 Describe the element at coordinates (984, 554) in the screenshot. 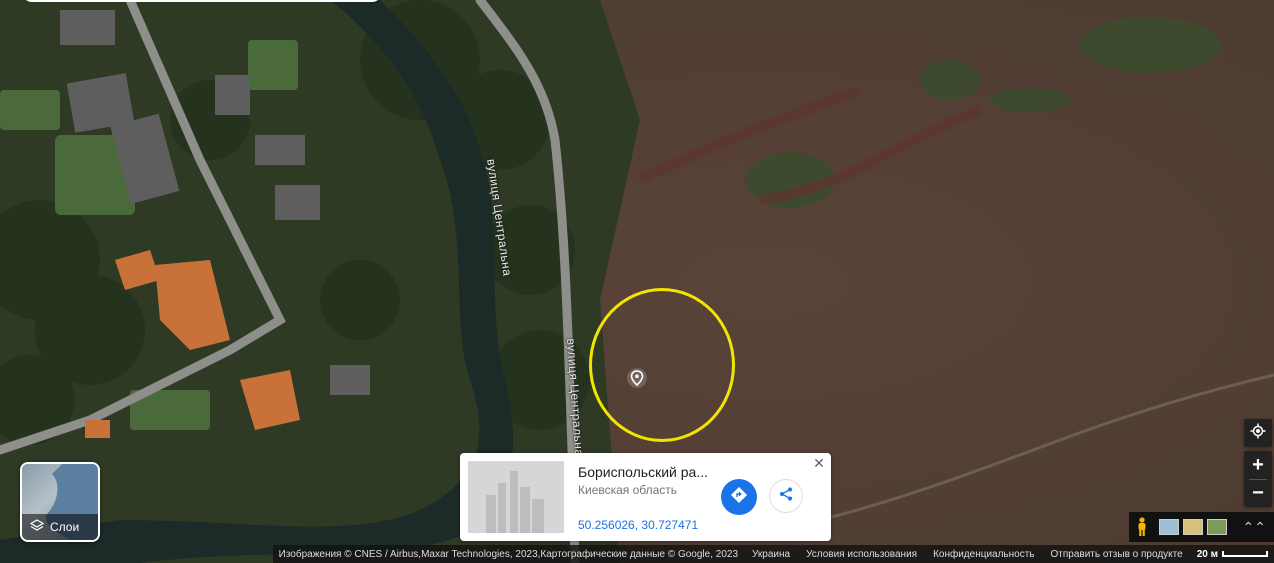

I see `privacy-link: Конфиденциальность` at that location.